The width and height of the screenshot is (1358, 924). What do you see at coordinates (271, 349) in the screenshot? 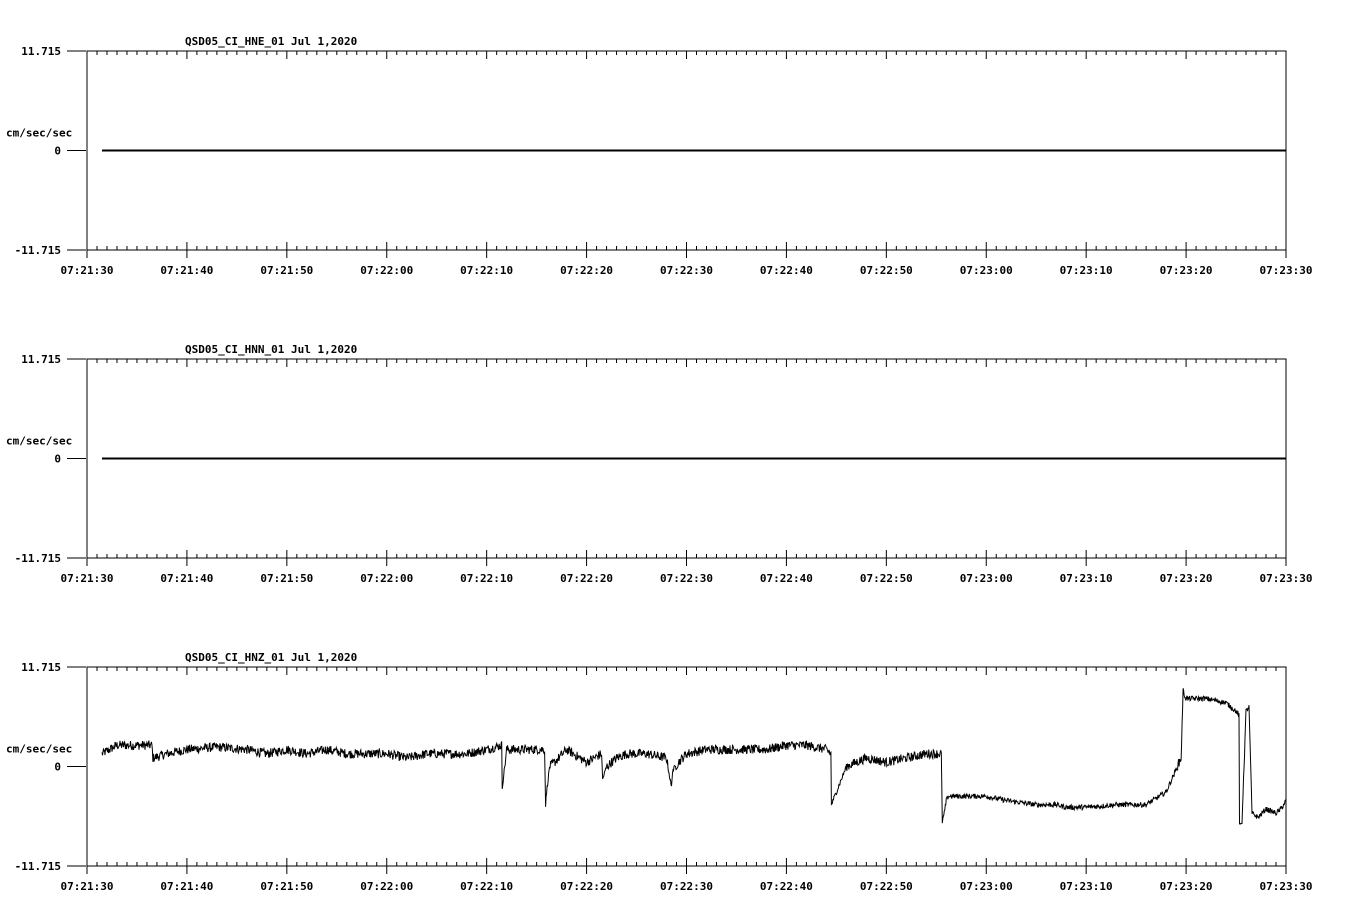
I see `chart-title: QSD05_CI_HNN_01 Jul 1,2020` at bounding box center [271, 349].